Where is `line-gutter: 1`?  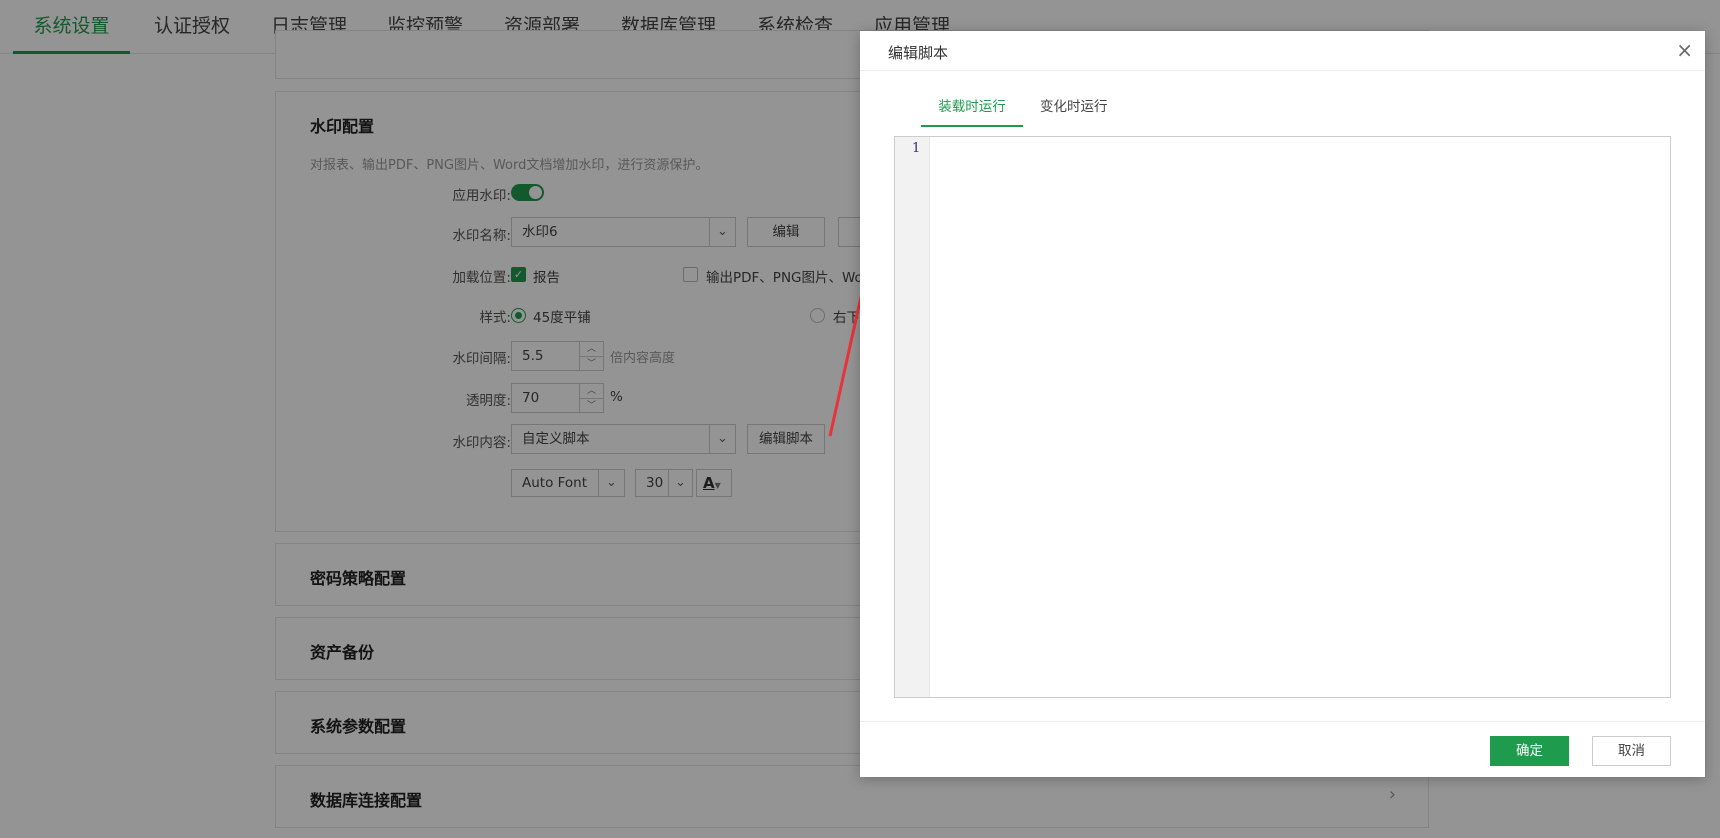 line-gutter: 1 is located at coordinates (912, 417).